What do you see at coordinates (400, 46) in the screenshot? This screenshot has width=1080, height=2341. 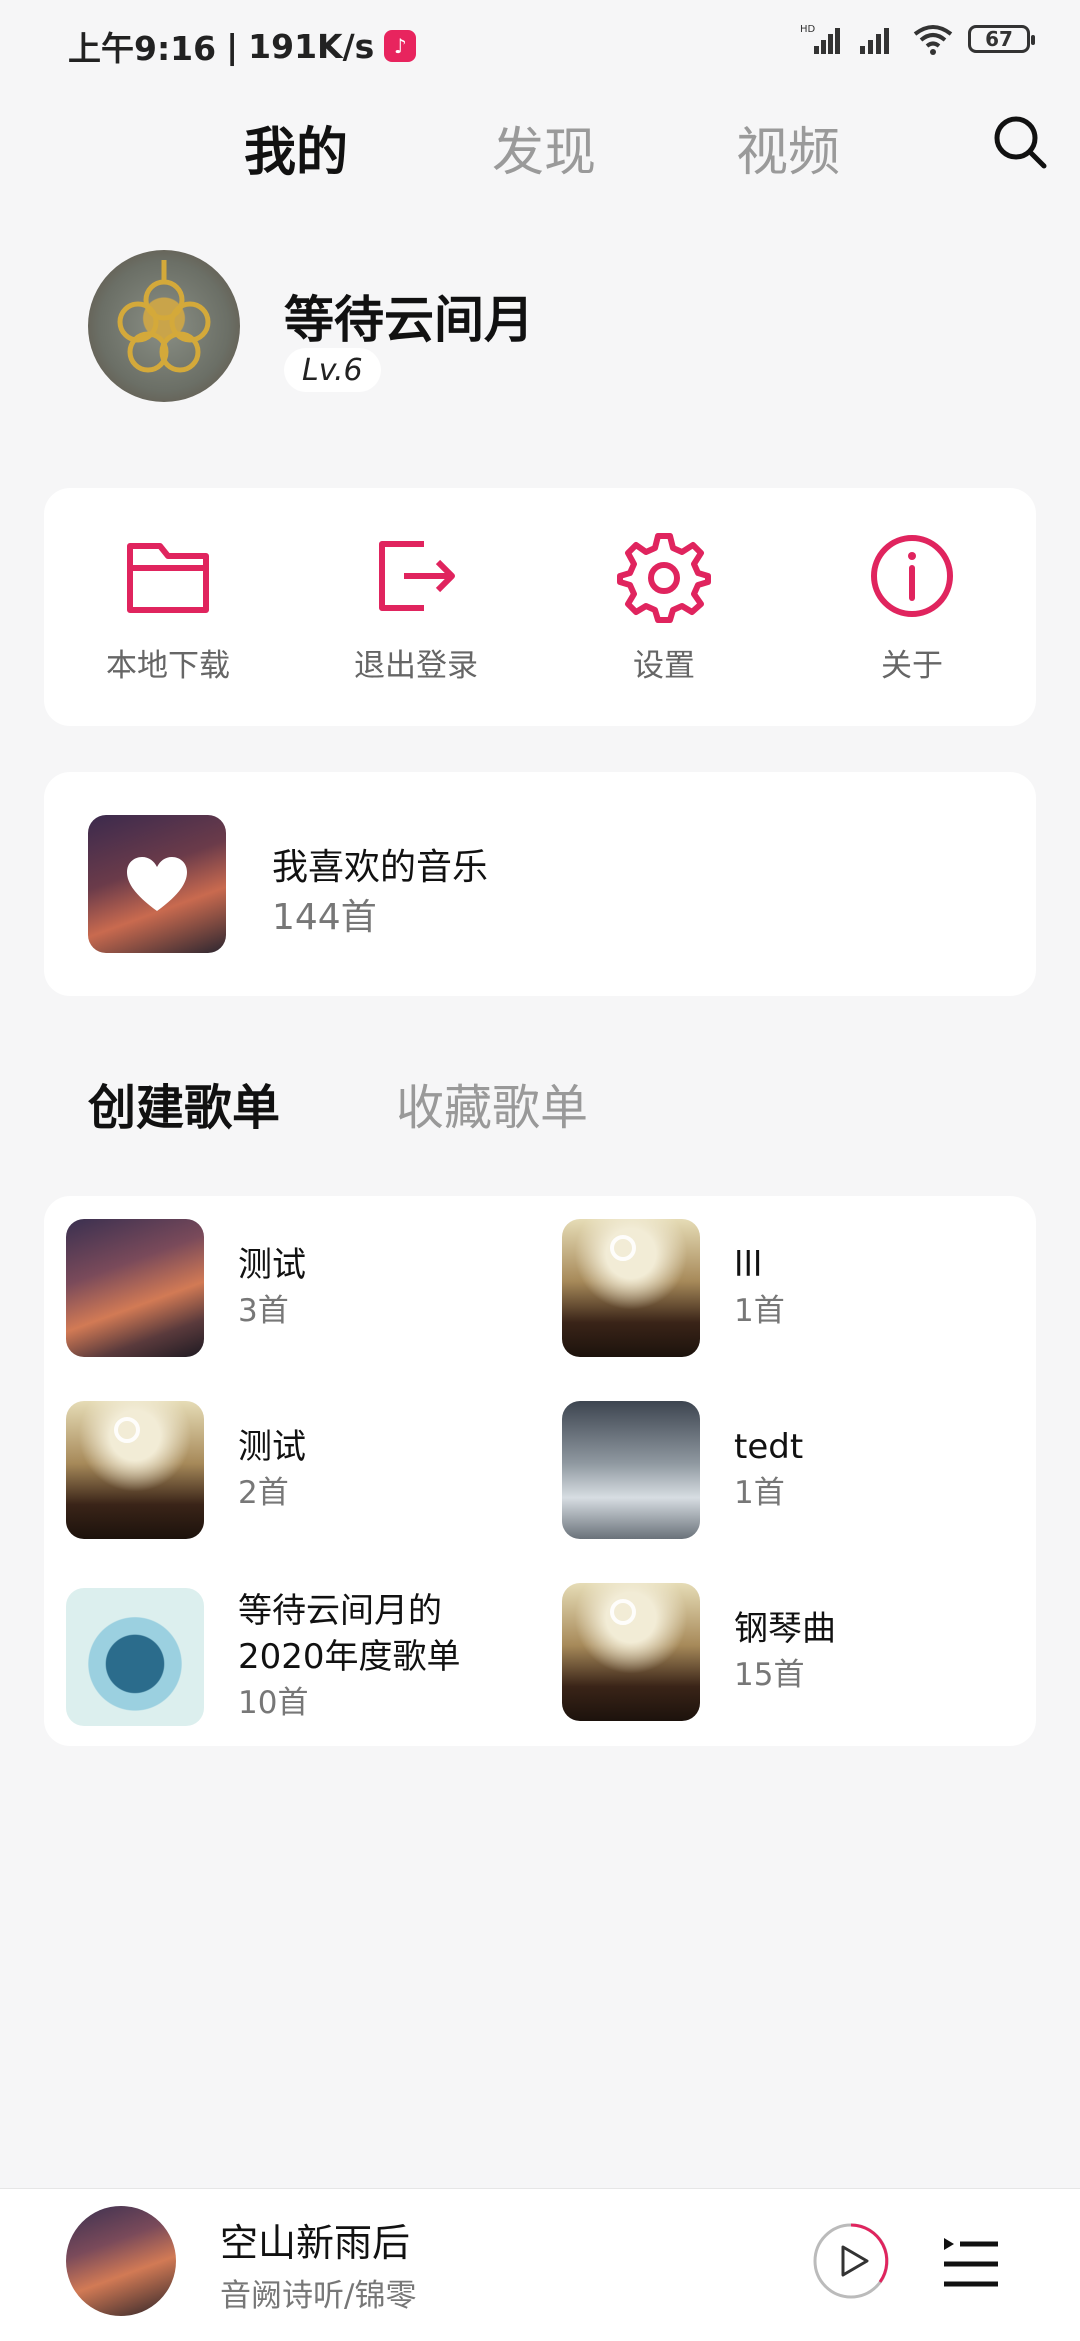 I see `music-app-icon: ♪` at bounding box center [400, 46].